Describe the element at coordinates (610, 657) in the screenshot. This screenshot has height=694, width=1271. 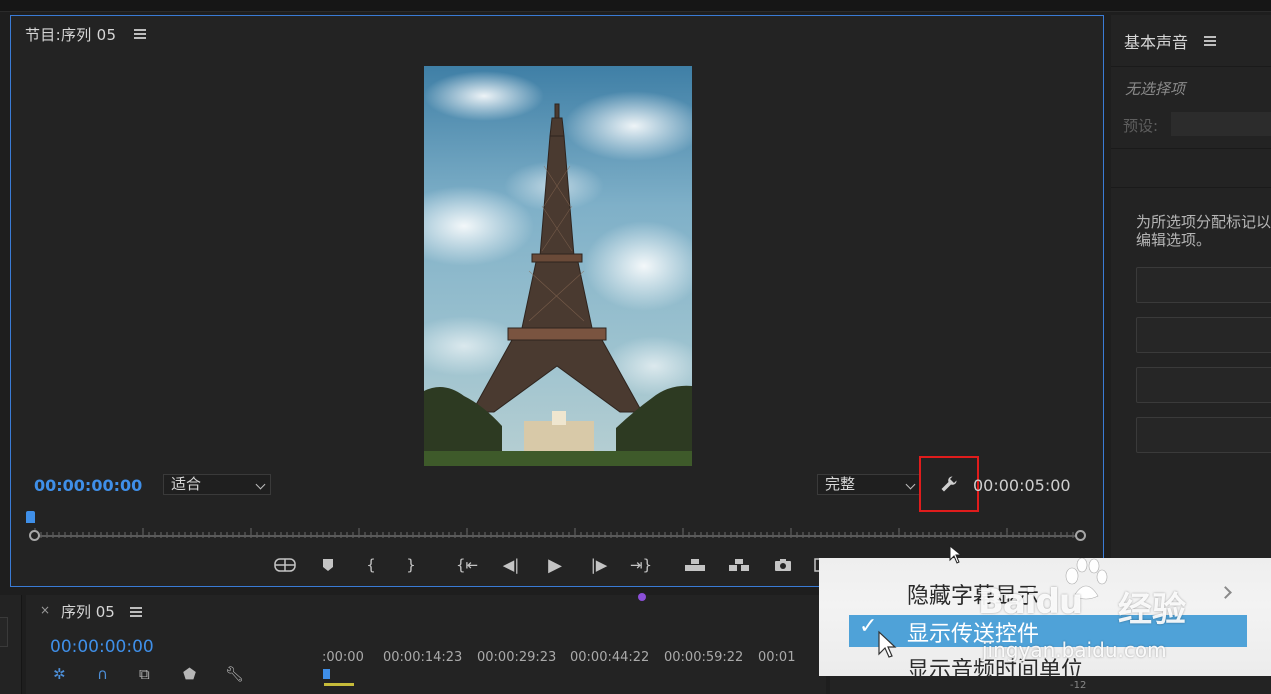
I see `ruler-label: 00:00:44:22` at that location.